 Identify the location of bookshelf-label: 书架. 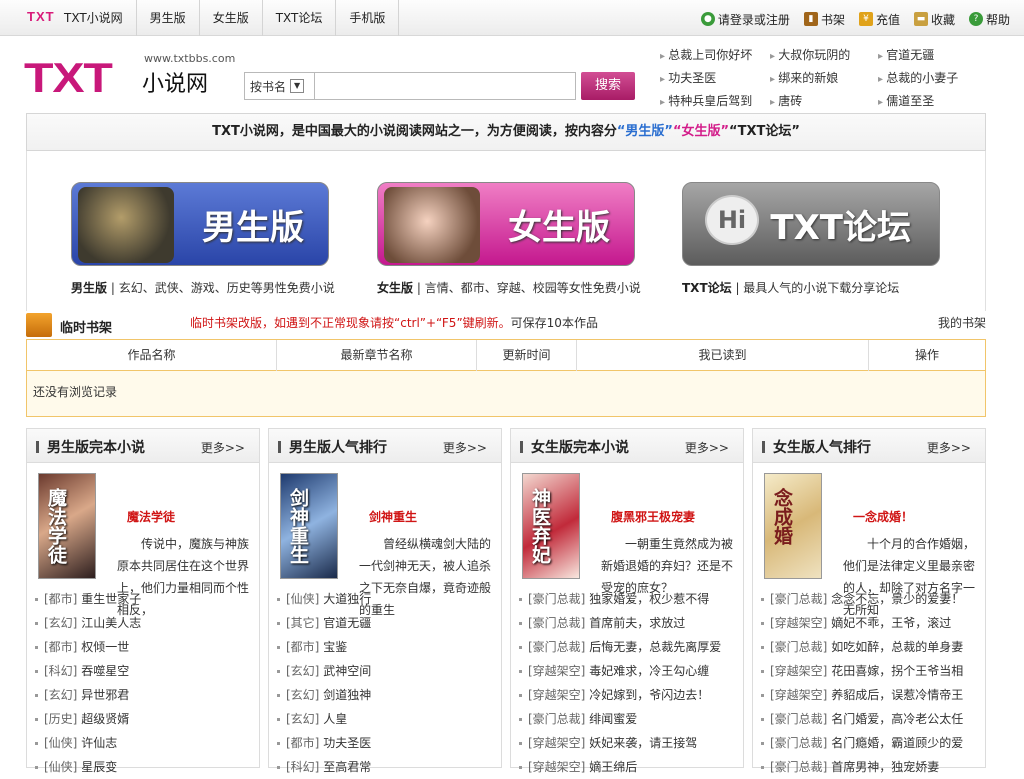
(832, 19).